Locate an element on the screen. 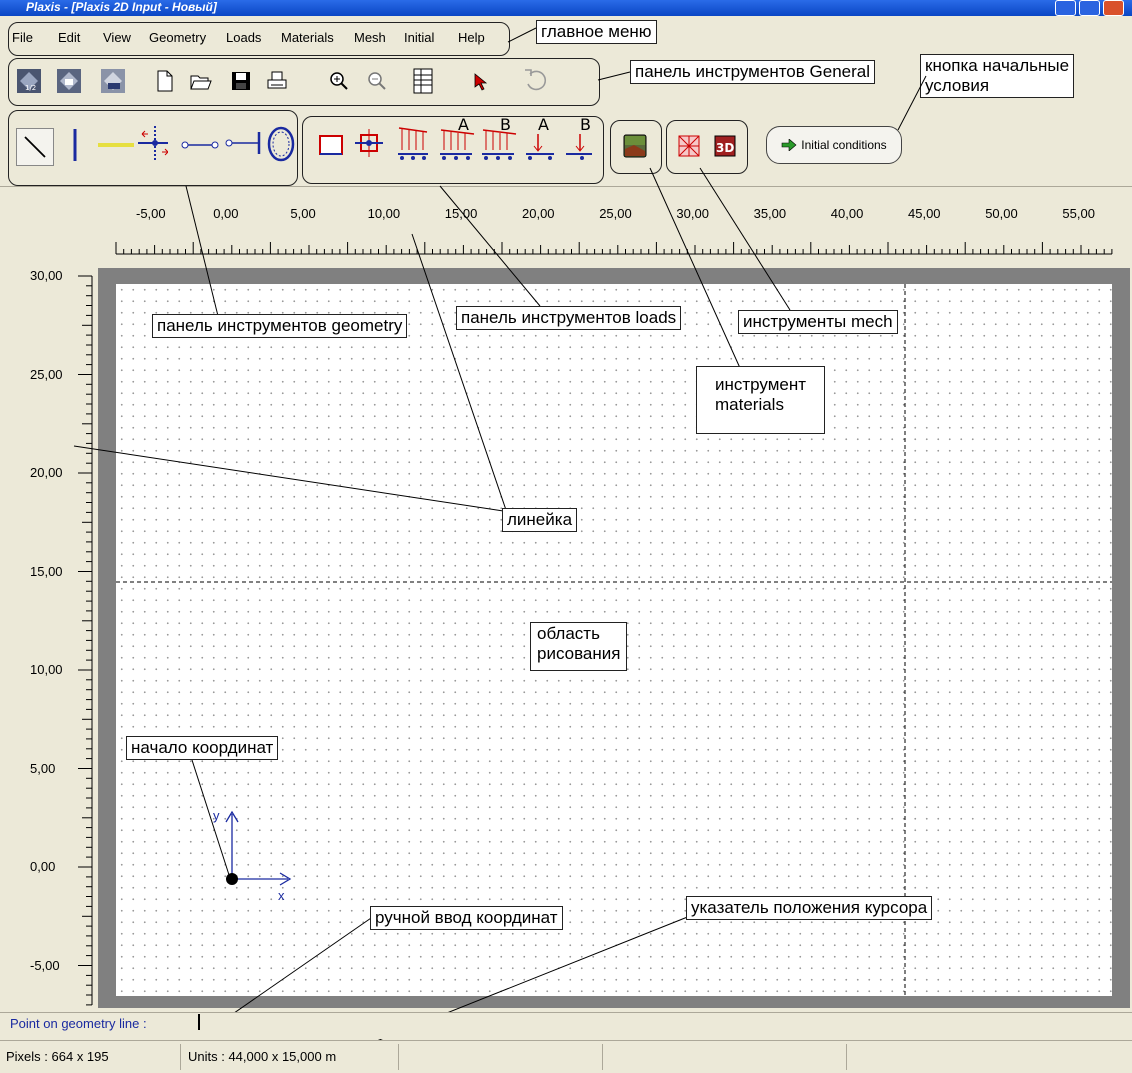 This screenshot has width=1132, height=1073. callout-mesh-tools: инструменты mech is located at coordinates (818, 322).